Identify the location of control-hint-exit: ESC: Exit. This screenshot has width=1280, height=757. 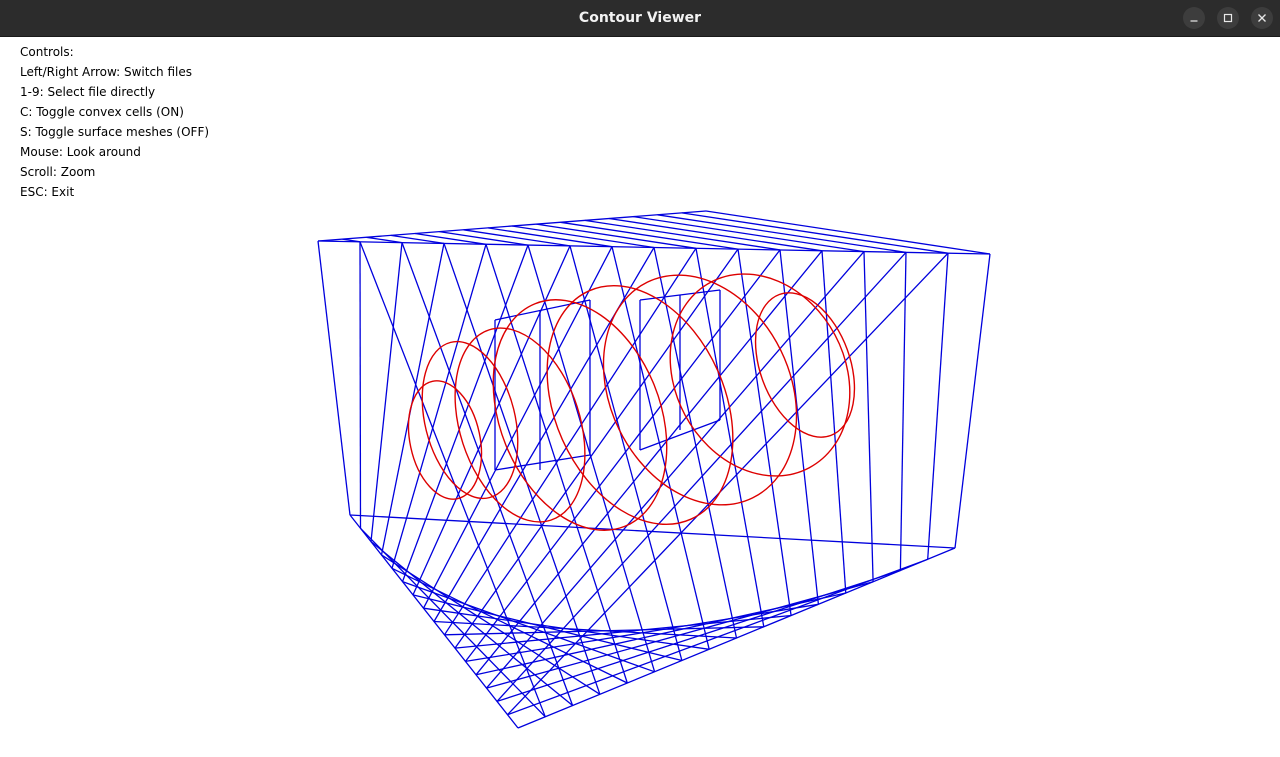
(47, 192).